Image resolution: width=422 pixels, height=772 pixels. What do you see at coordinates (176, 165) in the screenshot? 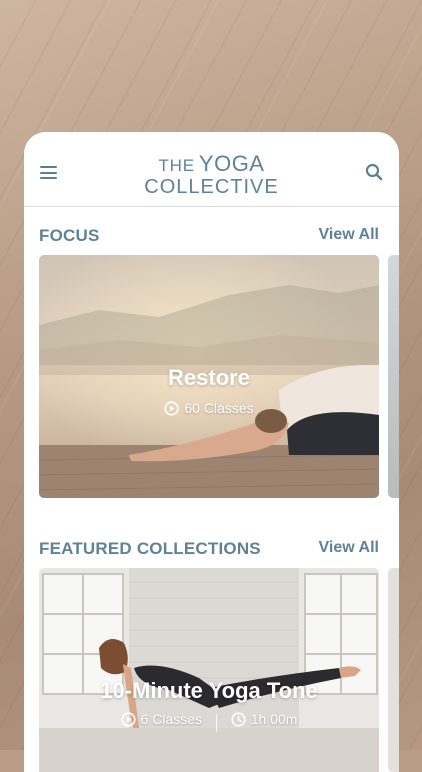
I see `logo-the: THE` at bounding box center [176, 165].